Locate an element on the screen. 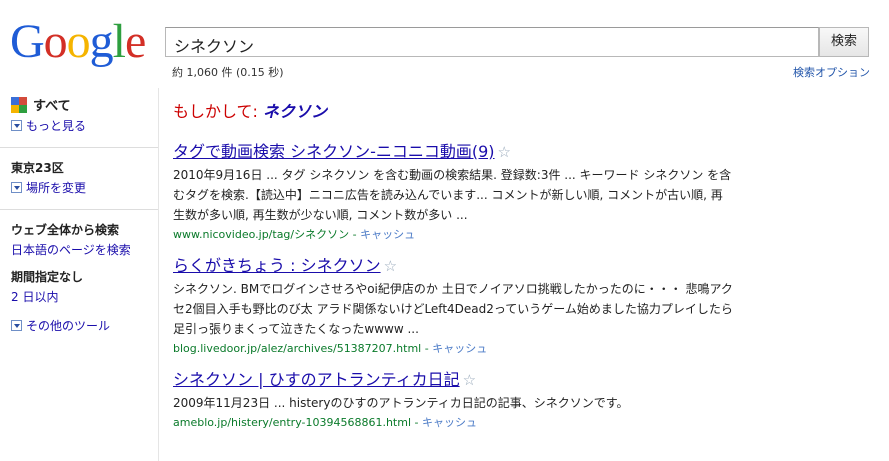 This screenshot has height=461, width=889. sidebar-more-label: もっと見る is located at coordinates (56, 126).